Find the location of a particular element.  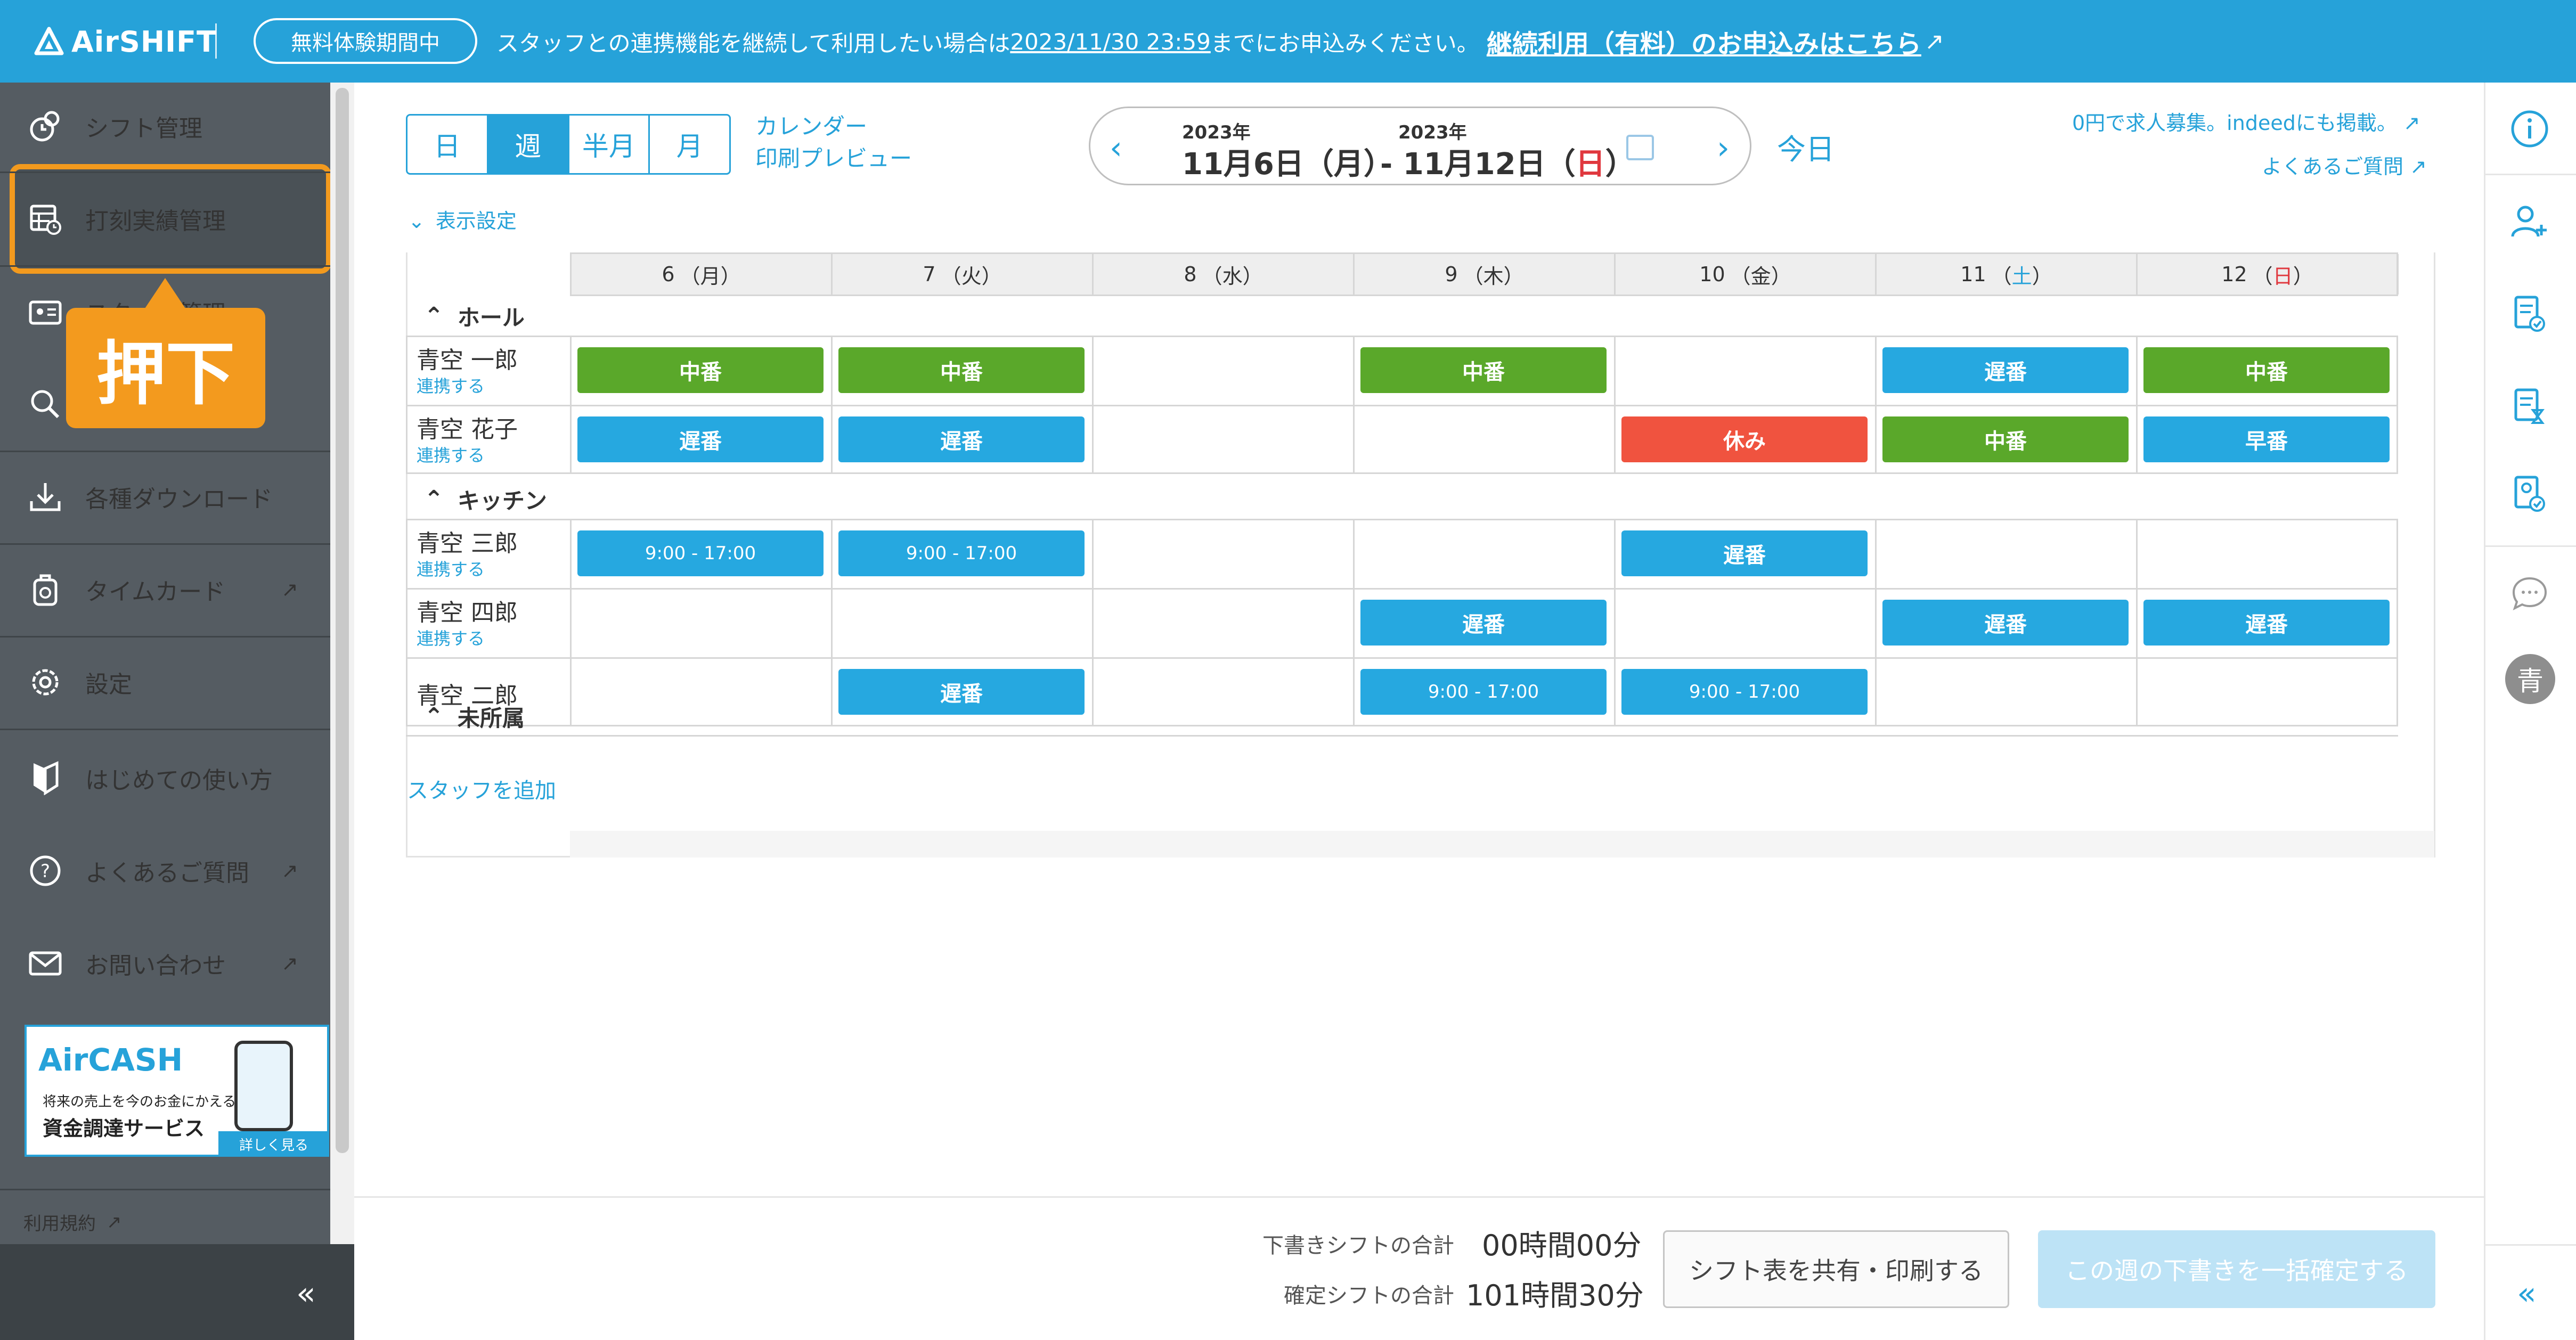

shift-cell: 休み is located at coordinates (1744, 439).